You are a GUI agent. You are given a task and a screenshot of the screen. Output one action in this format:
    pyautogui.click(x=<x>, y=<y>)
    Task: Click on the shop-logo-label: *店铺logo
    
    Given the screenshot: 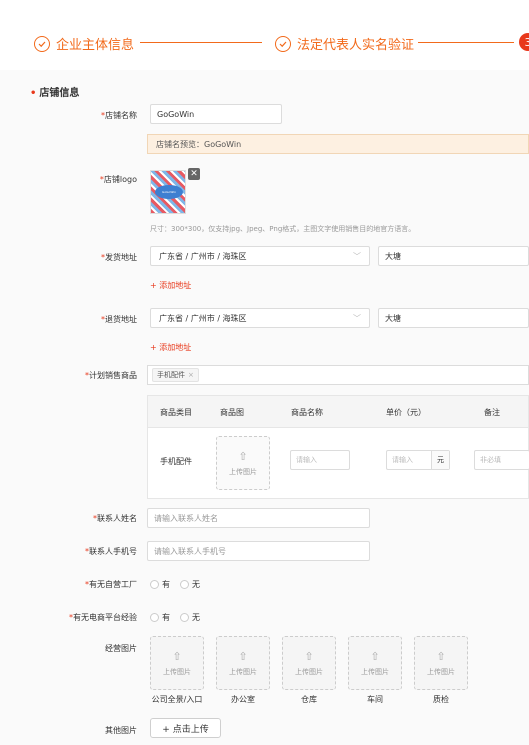 What is the action you would take?
    pyautogui.click(x=118, y=179)
    